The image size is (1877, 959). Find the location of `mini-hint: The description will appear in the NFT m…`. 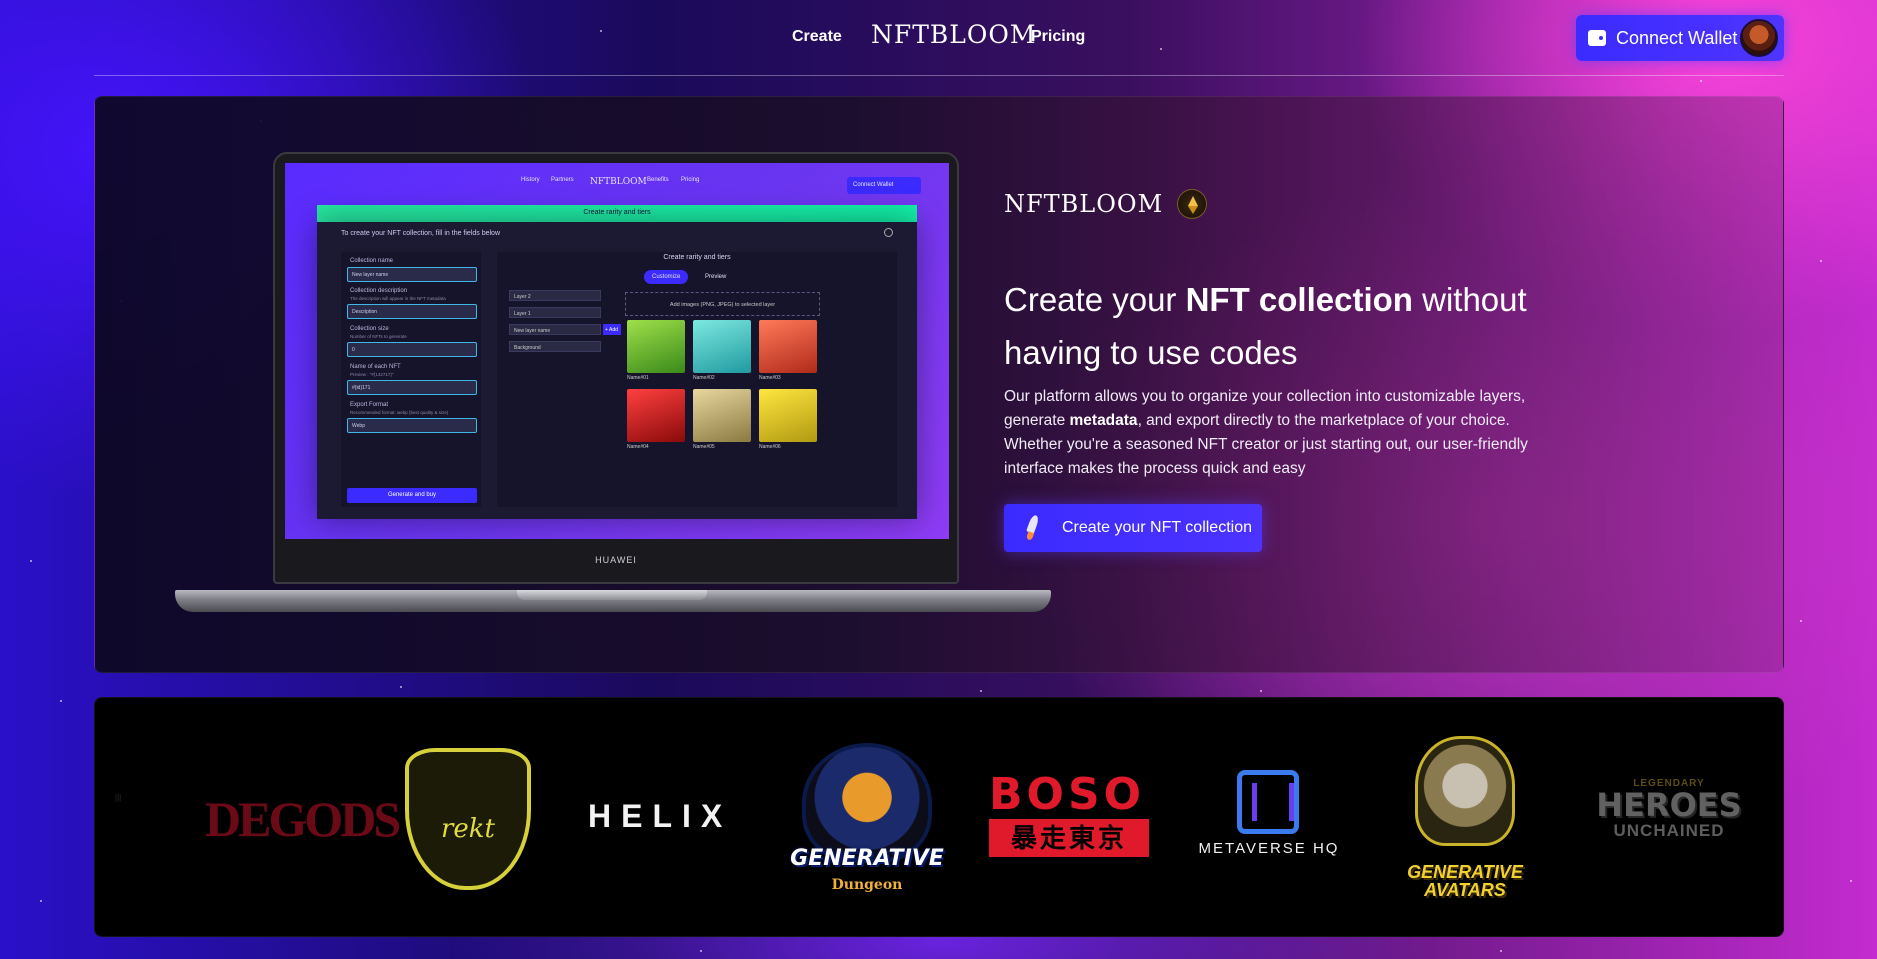

mini-hint: The description will appear in the NFT m… is located at coordinates (398, 298).